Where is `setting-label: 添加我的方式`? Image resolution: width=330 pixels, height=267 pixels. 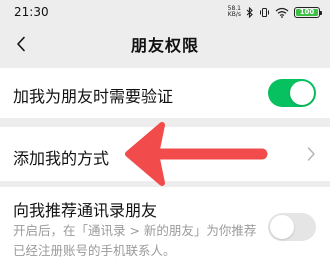
setting-label: 添加我的方式 is located at coordinates (61, 158).